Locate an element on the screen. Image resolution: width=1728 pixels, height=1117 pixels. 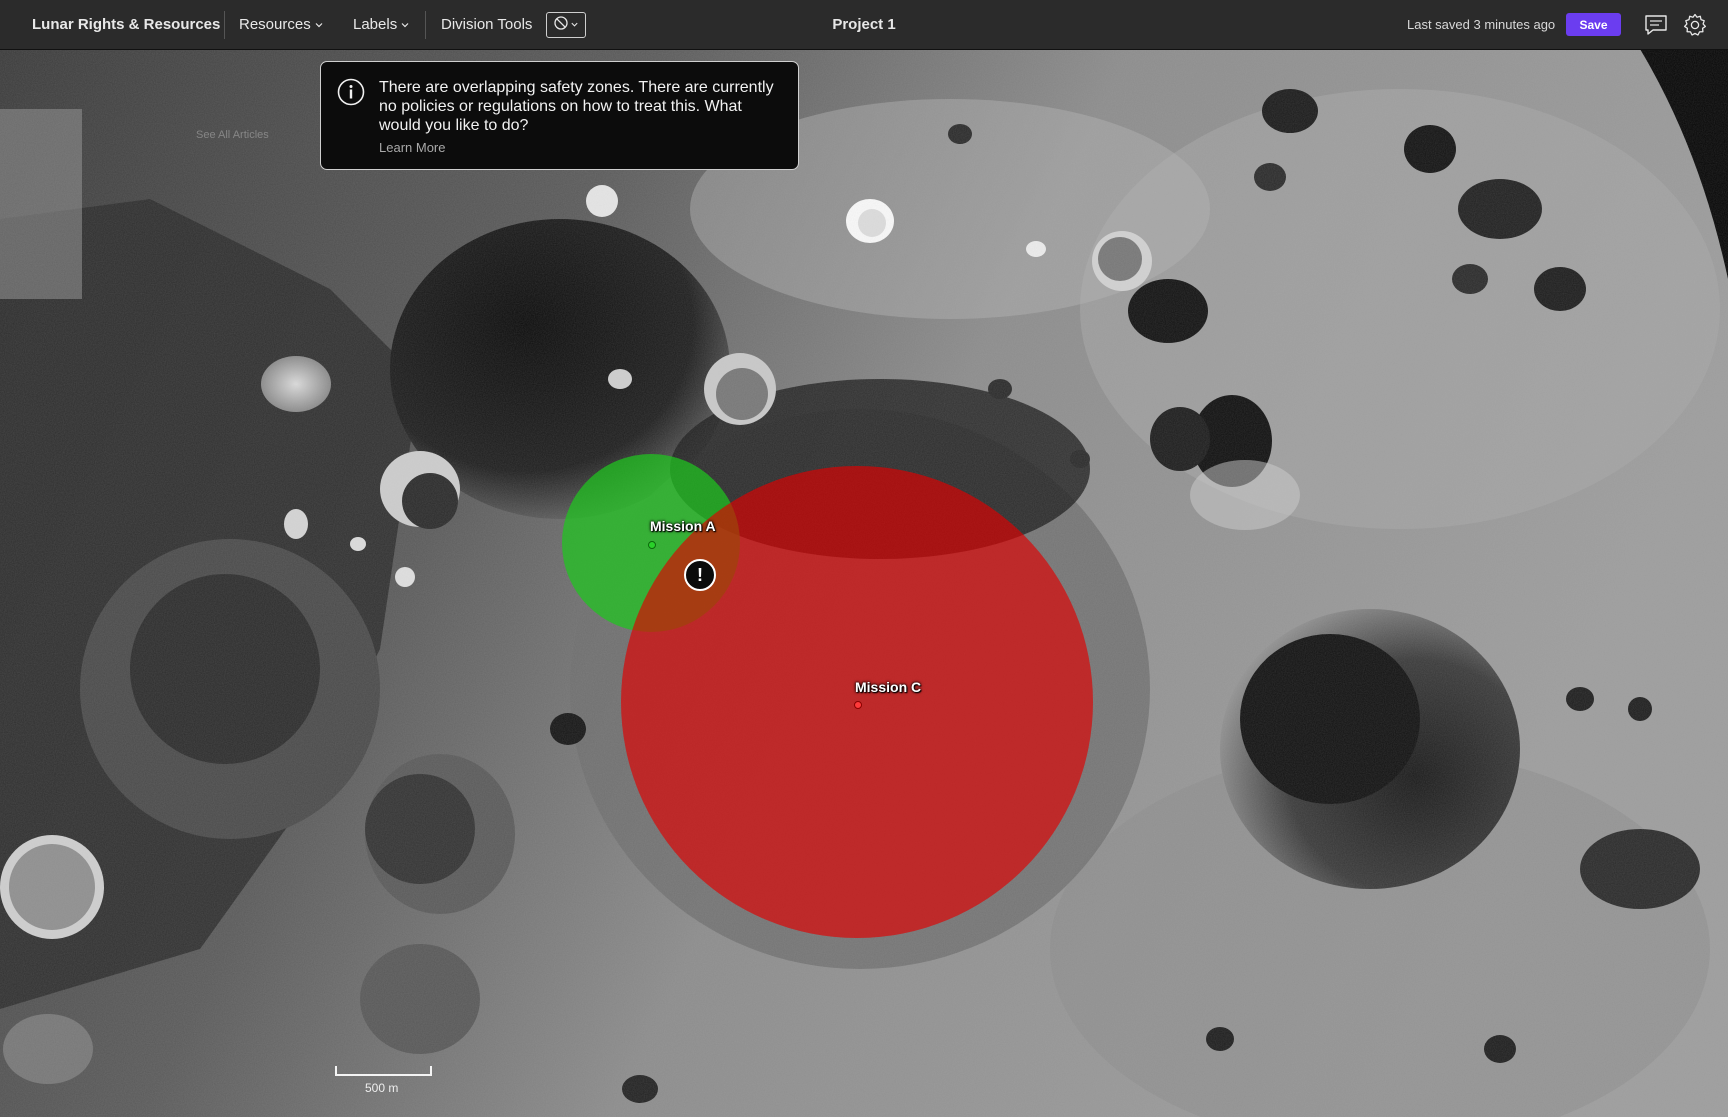
safety-zones-layer is located at coordinates (827, 696).